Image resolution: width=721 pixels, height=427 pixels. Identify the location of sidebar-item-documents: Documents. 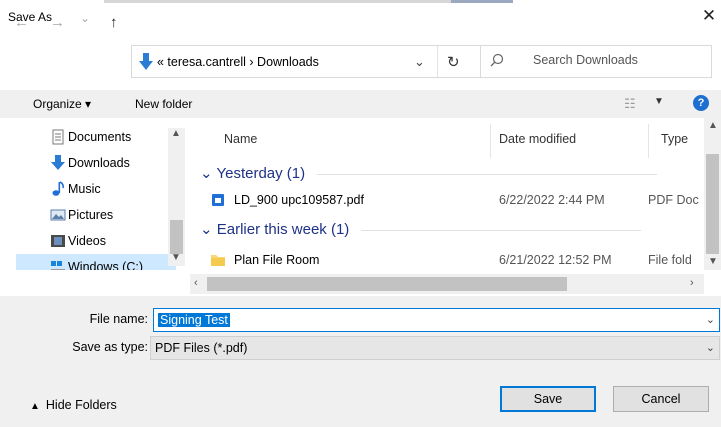
(96, 137).